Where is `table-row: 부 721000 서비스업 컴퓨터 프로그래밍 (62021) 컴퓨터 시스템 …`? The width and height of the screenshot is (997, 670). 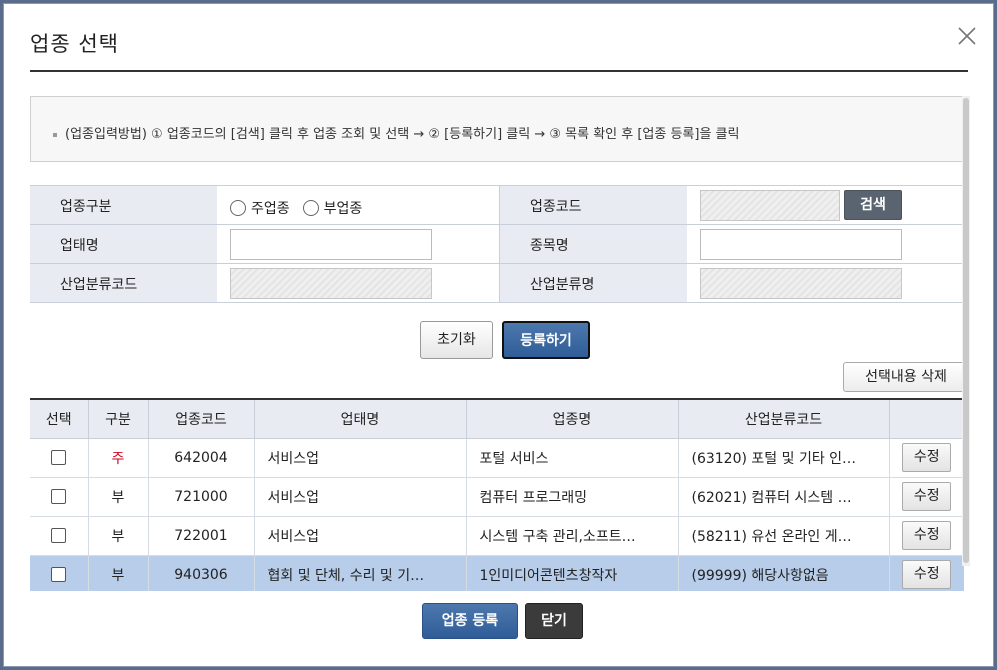 table-row: 부 721000 서비스업 컴퓨터 프로그래밍 (62021) 컴퓨터 시스템 … is located at coordinates (497, 497).